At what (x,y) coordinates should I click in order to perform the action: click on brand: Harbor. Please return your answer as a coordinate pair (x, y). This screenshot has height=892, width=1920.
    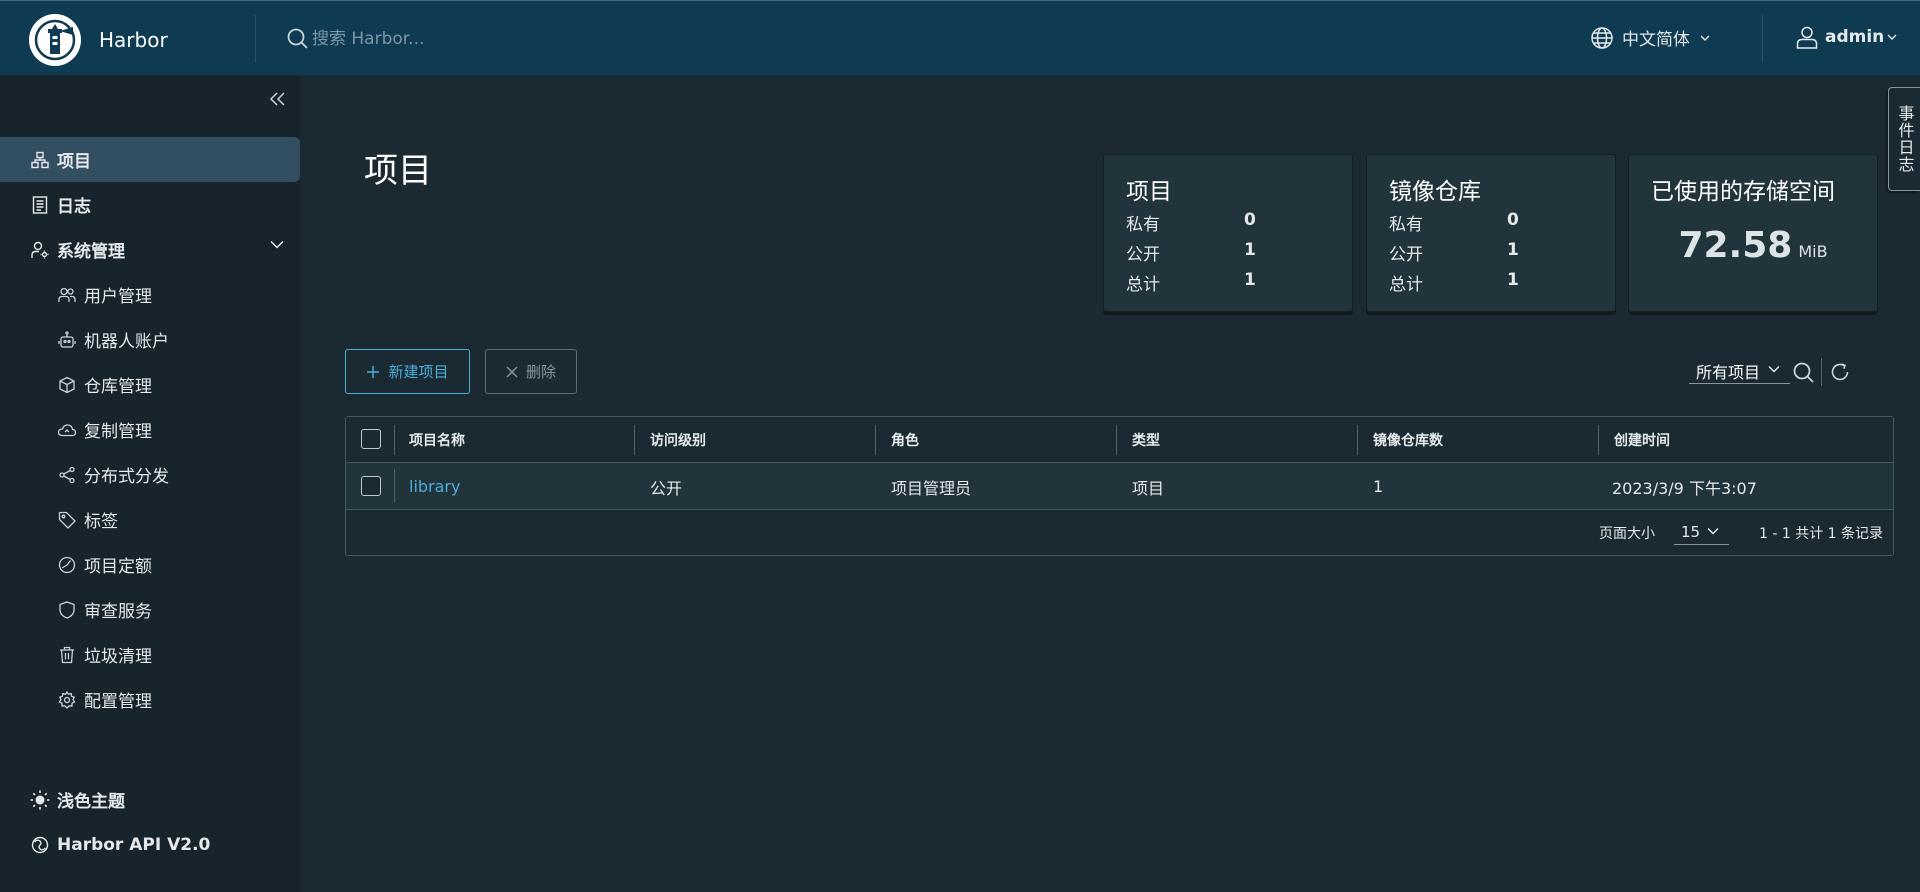
    Looking at the image, I should click on (98, 40).